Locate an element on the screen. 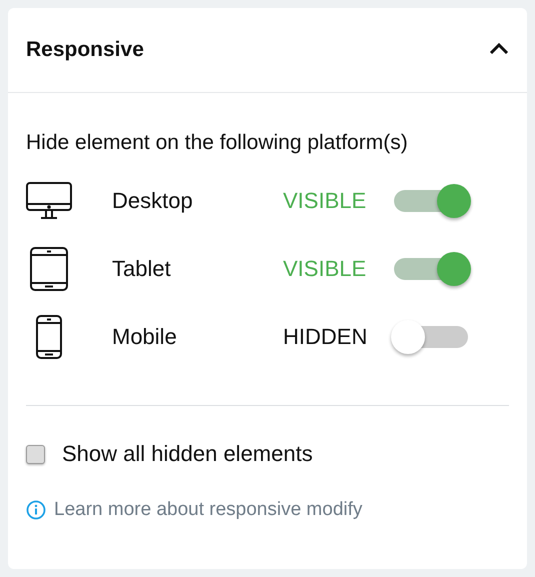  learn-more-link: Learn more about responsive modify is located at coordinates (208, 510).